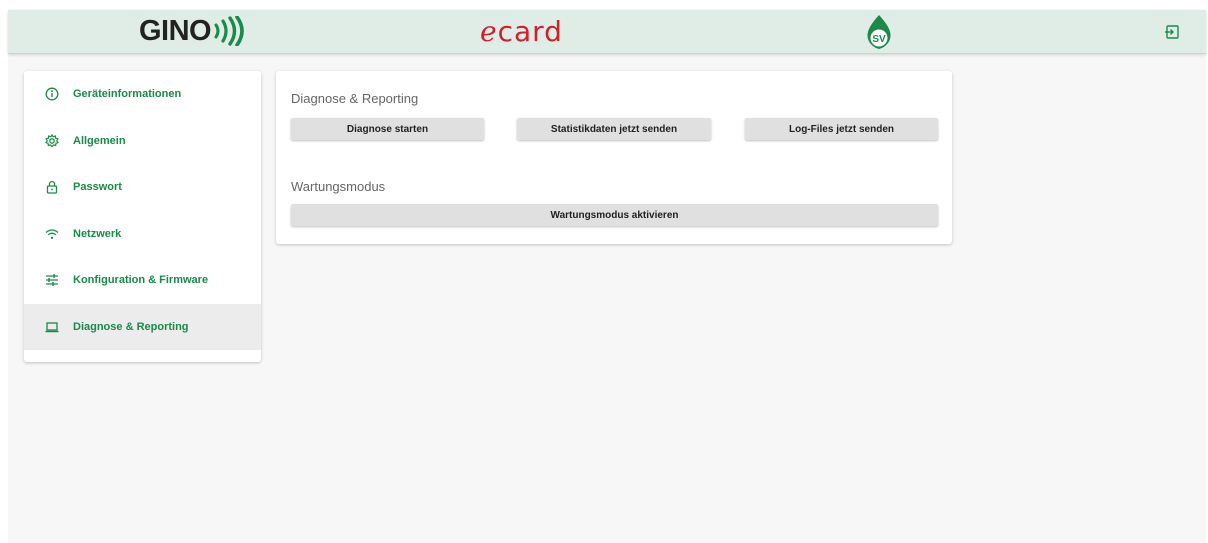 The height and width of the screenshot is (543, 1208). What do you see at coordinates (142, 234) in the screenshot?
I see `sidebar-item-netzwerk: Netzwerk` at bounding box center [142, 234].